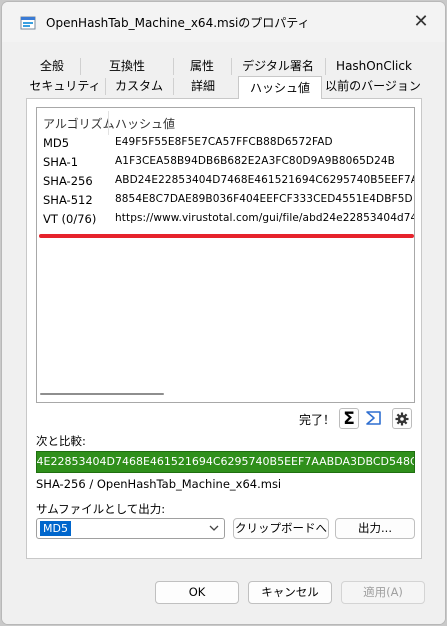 The width and height of the screenshot is (447, 626). I want to click on tab-general: 全般, so click(52, 66).